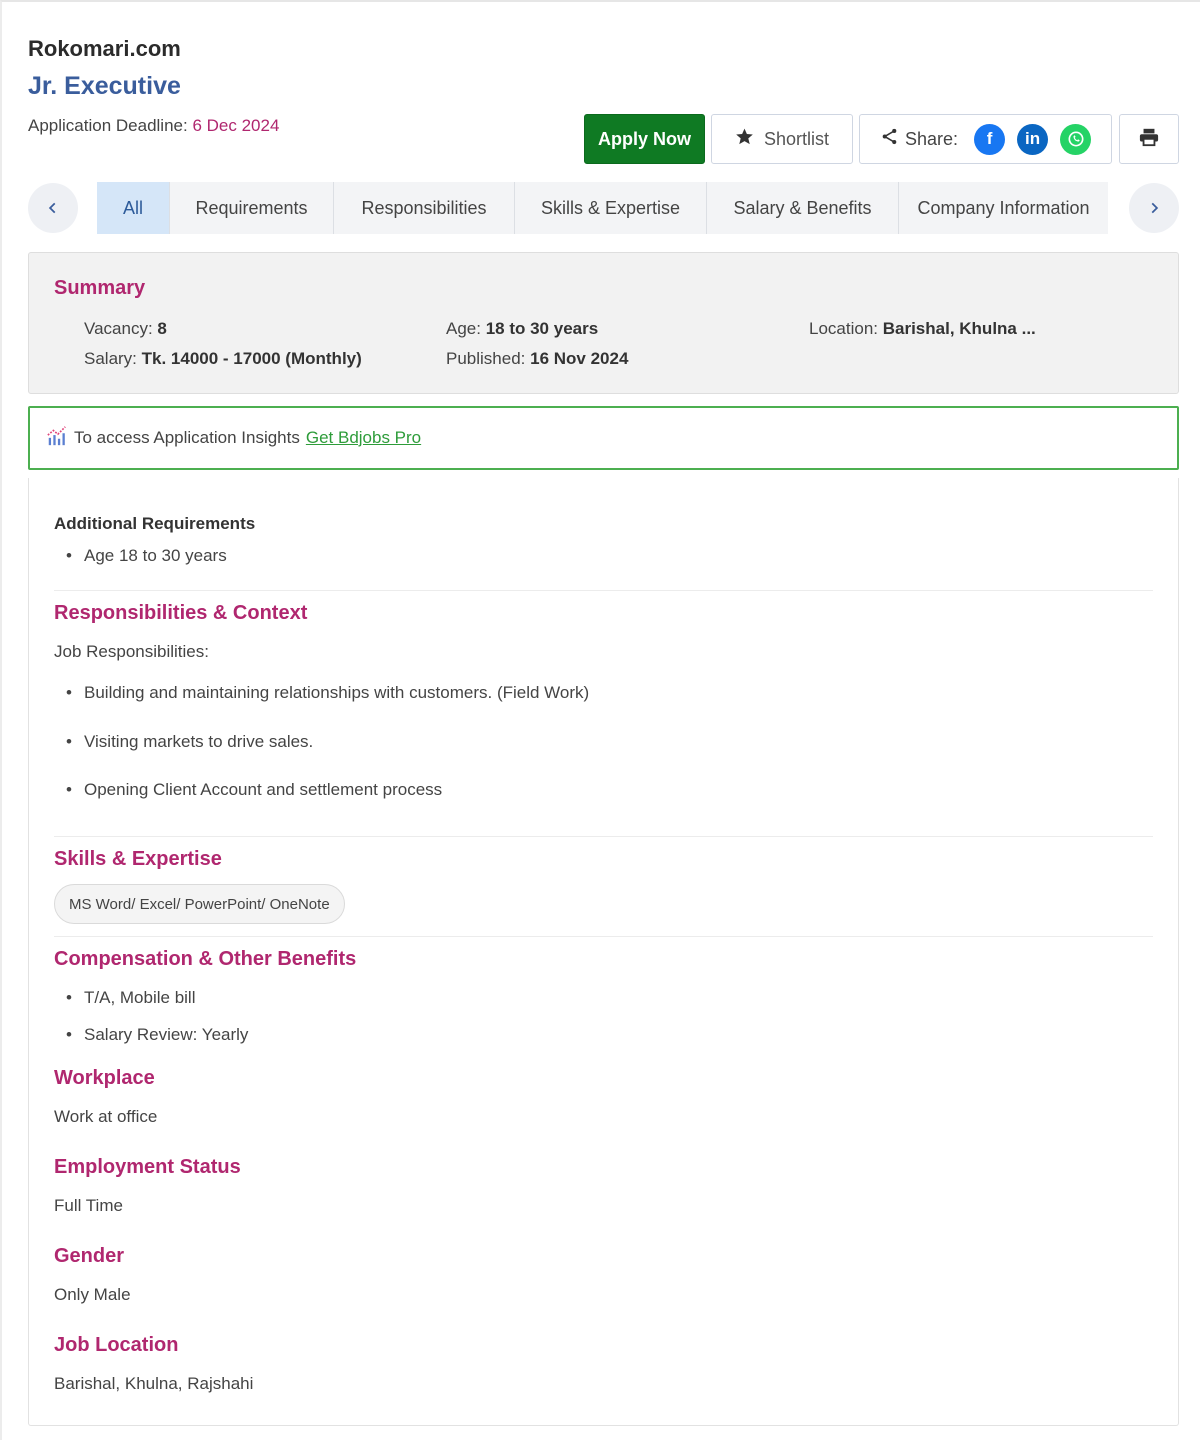  What do you see at coordinates (579, 358) in the screenshot?
I see `published-value: 16 Nov 2024` at bounding box center [579, 358].